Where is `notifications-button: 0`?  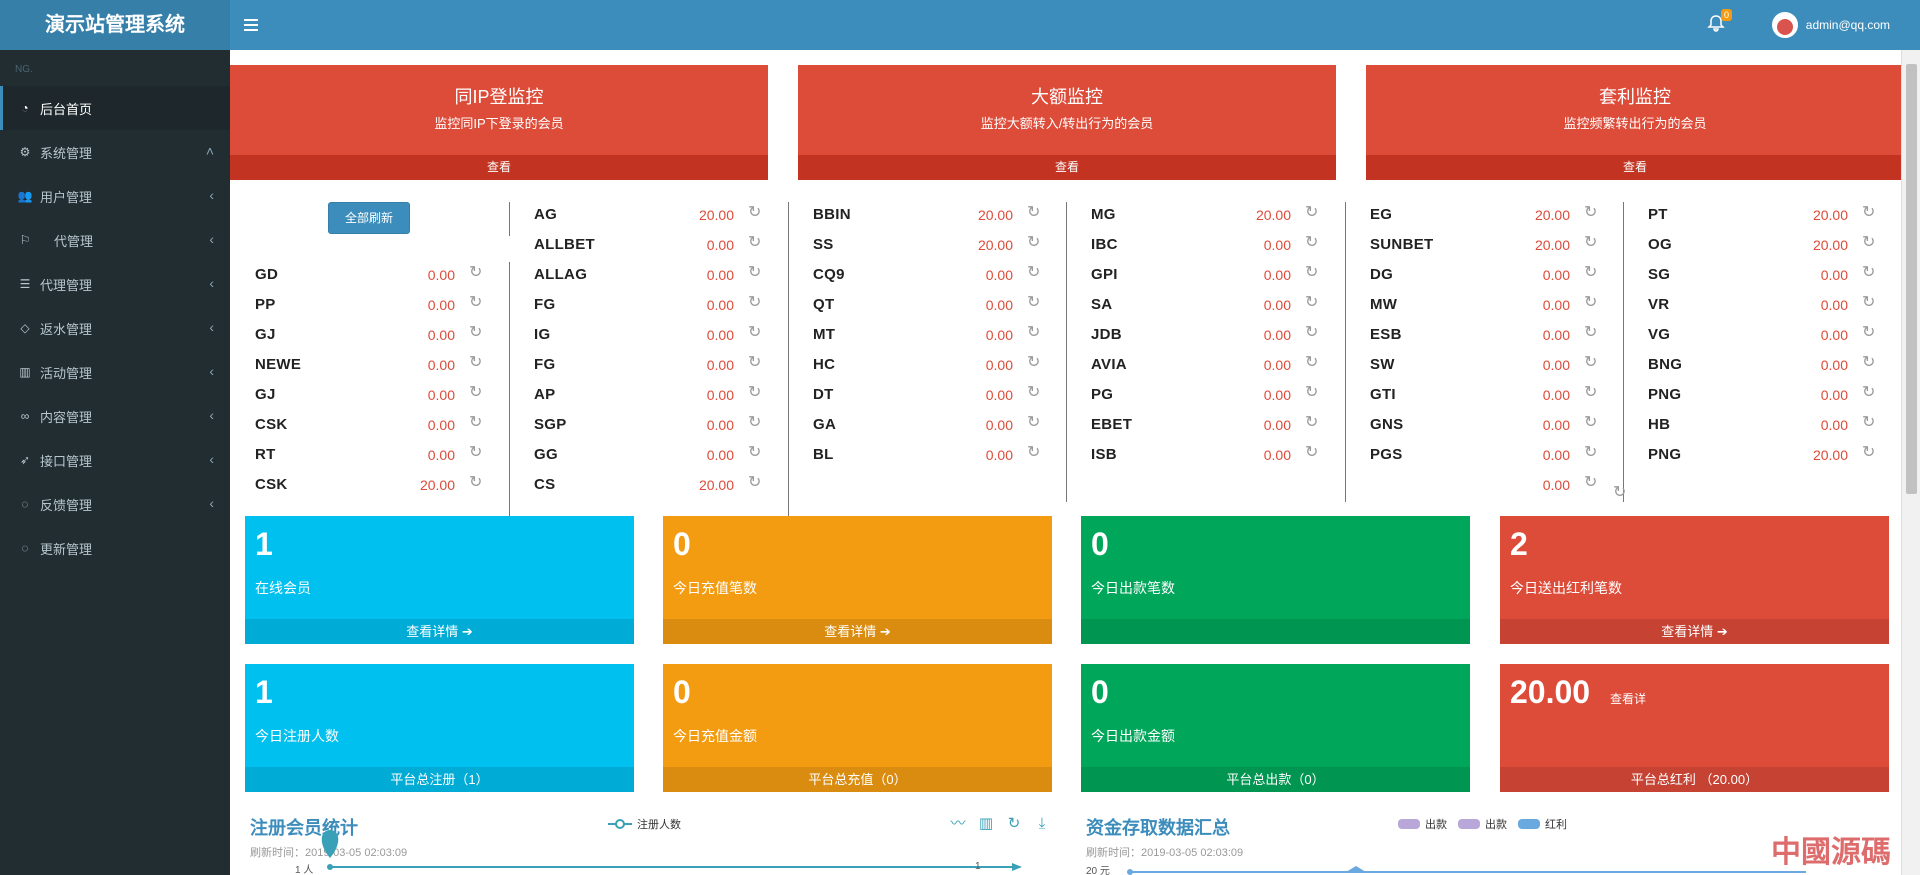
notifications-button: 0 is located at coordinates (1719, 23).